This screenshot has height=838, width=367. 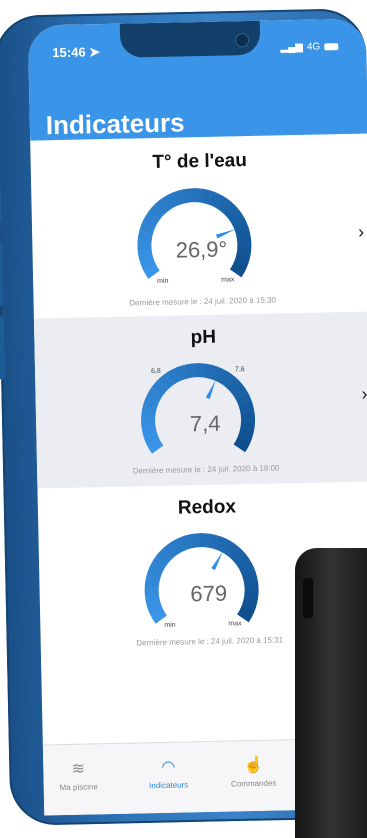 What do you see at coordinates (331, 47) in the screenshot?
I see `battery-icon` at bounding box center [331, 47].